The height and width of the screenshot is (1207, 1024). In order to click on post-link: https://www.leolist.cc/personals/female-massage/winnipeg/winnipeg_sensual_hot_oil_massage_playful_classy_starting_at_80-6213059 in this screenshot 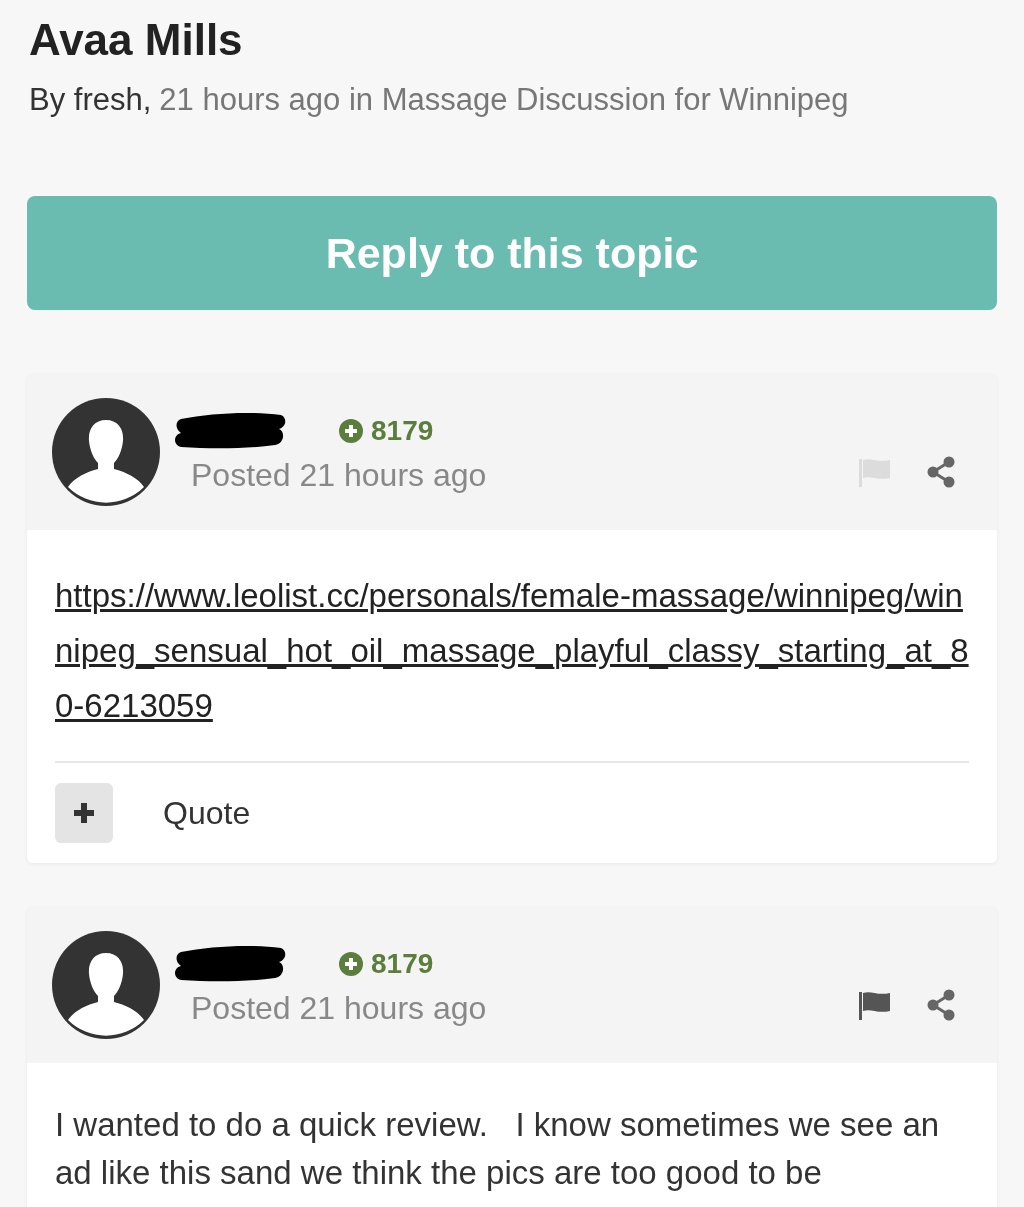, I will do `click(512, 650)`.